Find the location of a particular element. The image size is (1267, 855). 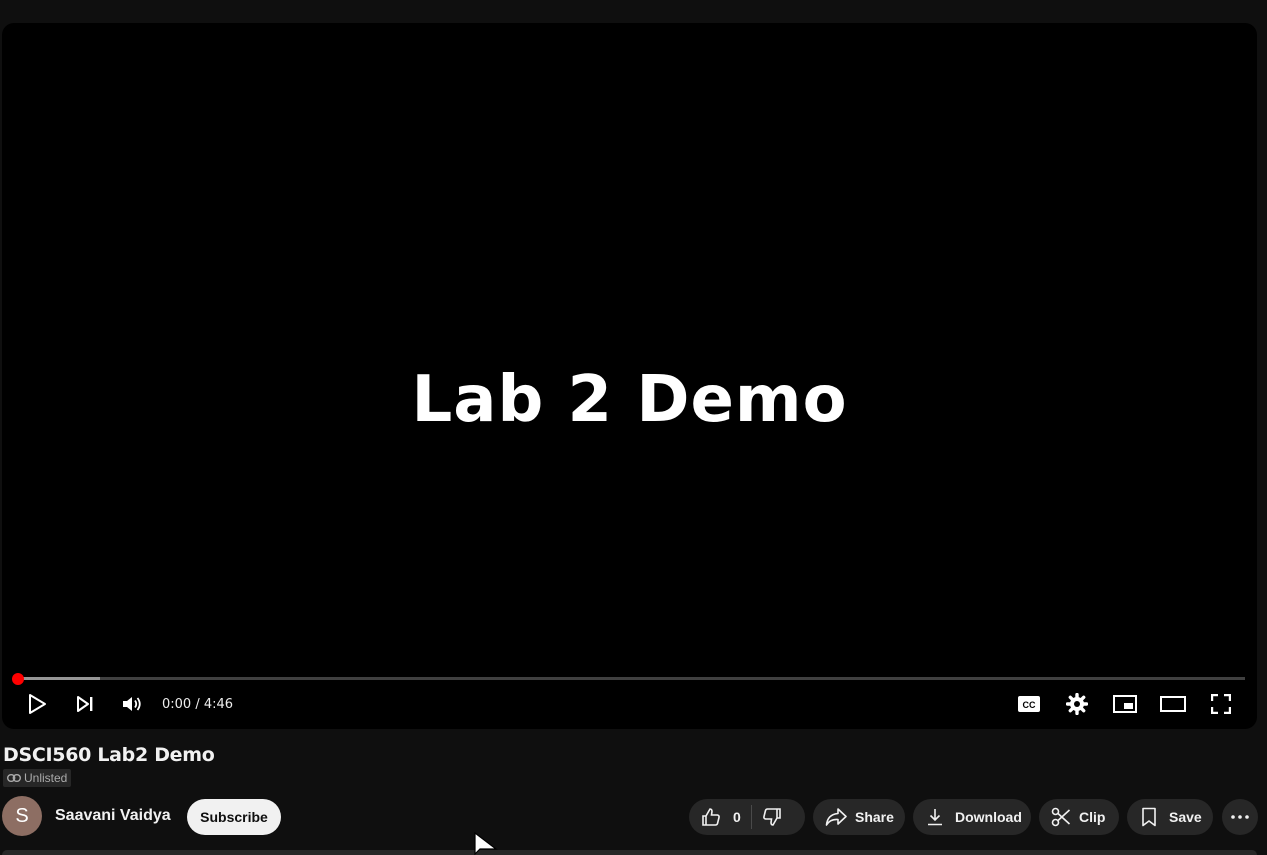

video-title: DSCI560 Lab2 Demo is located at coordinates (109, 755).